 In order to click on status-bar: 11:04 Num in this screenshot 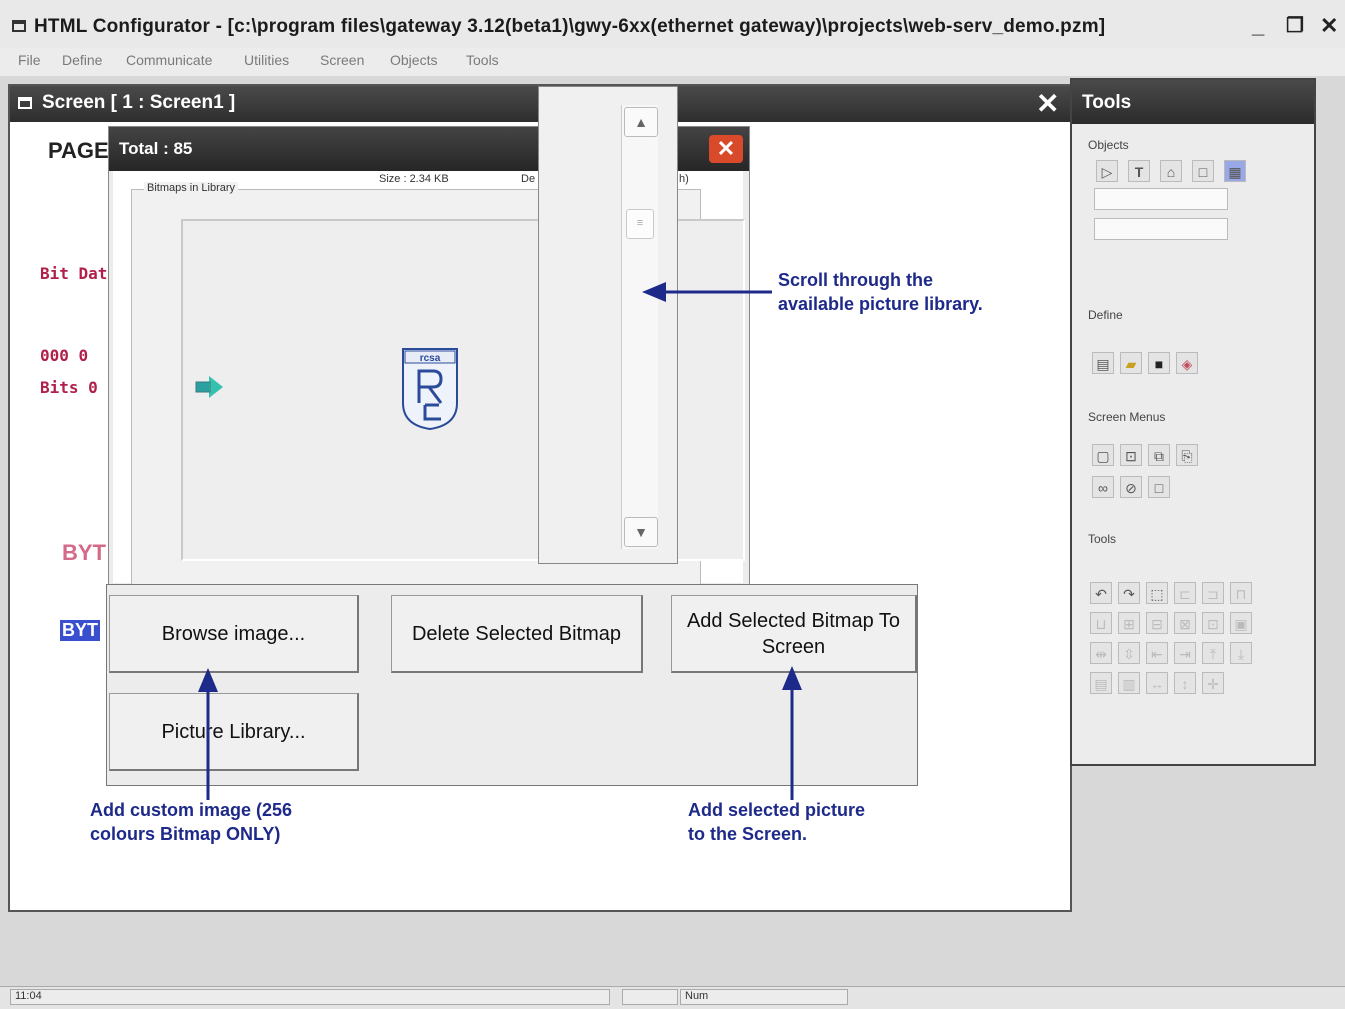, I will do `click(672, 997)`.